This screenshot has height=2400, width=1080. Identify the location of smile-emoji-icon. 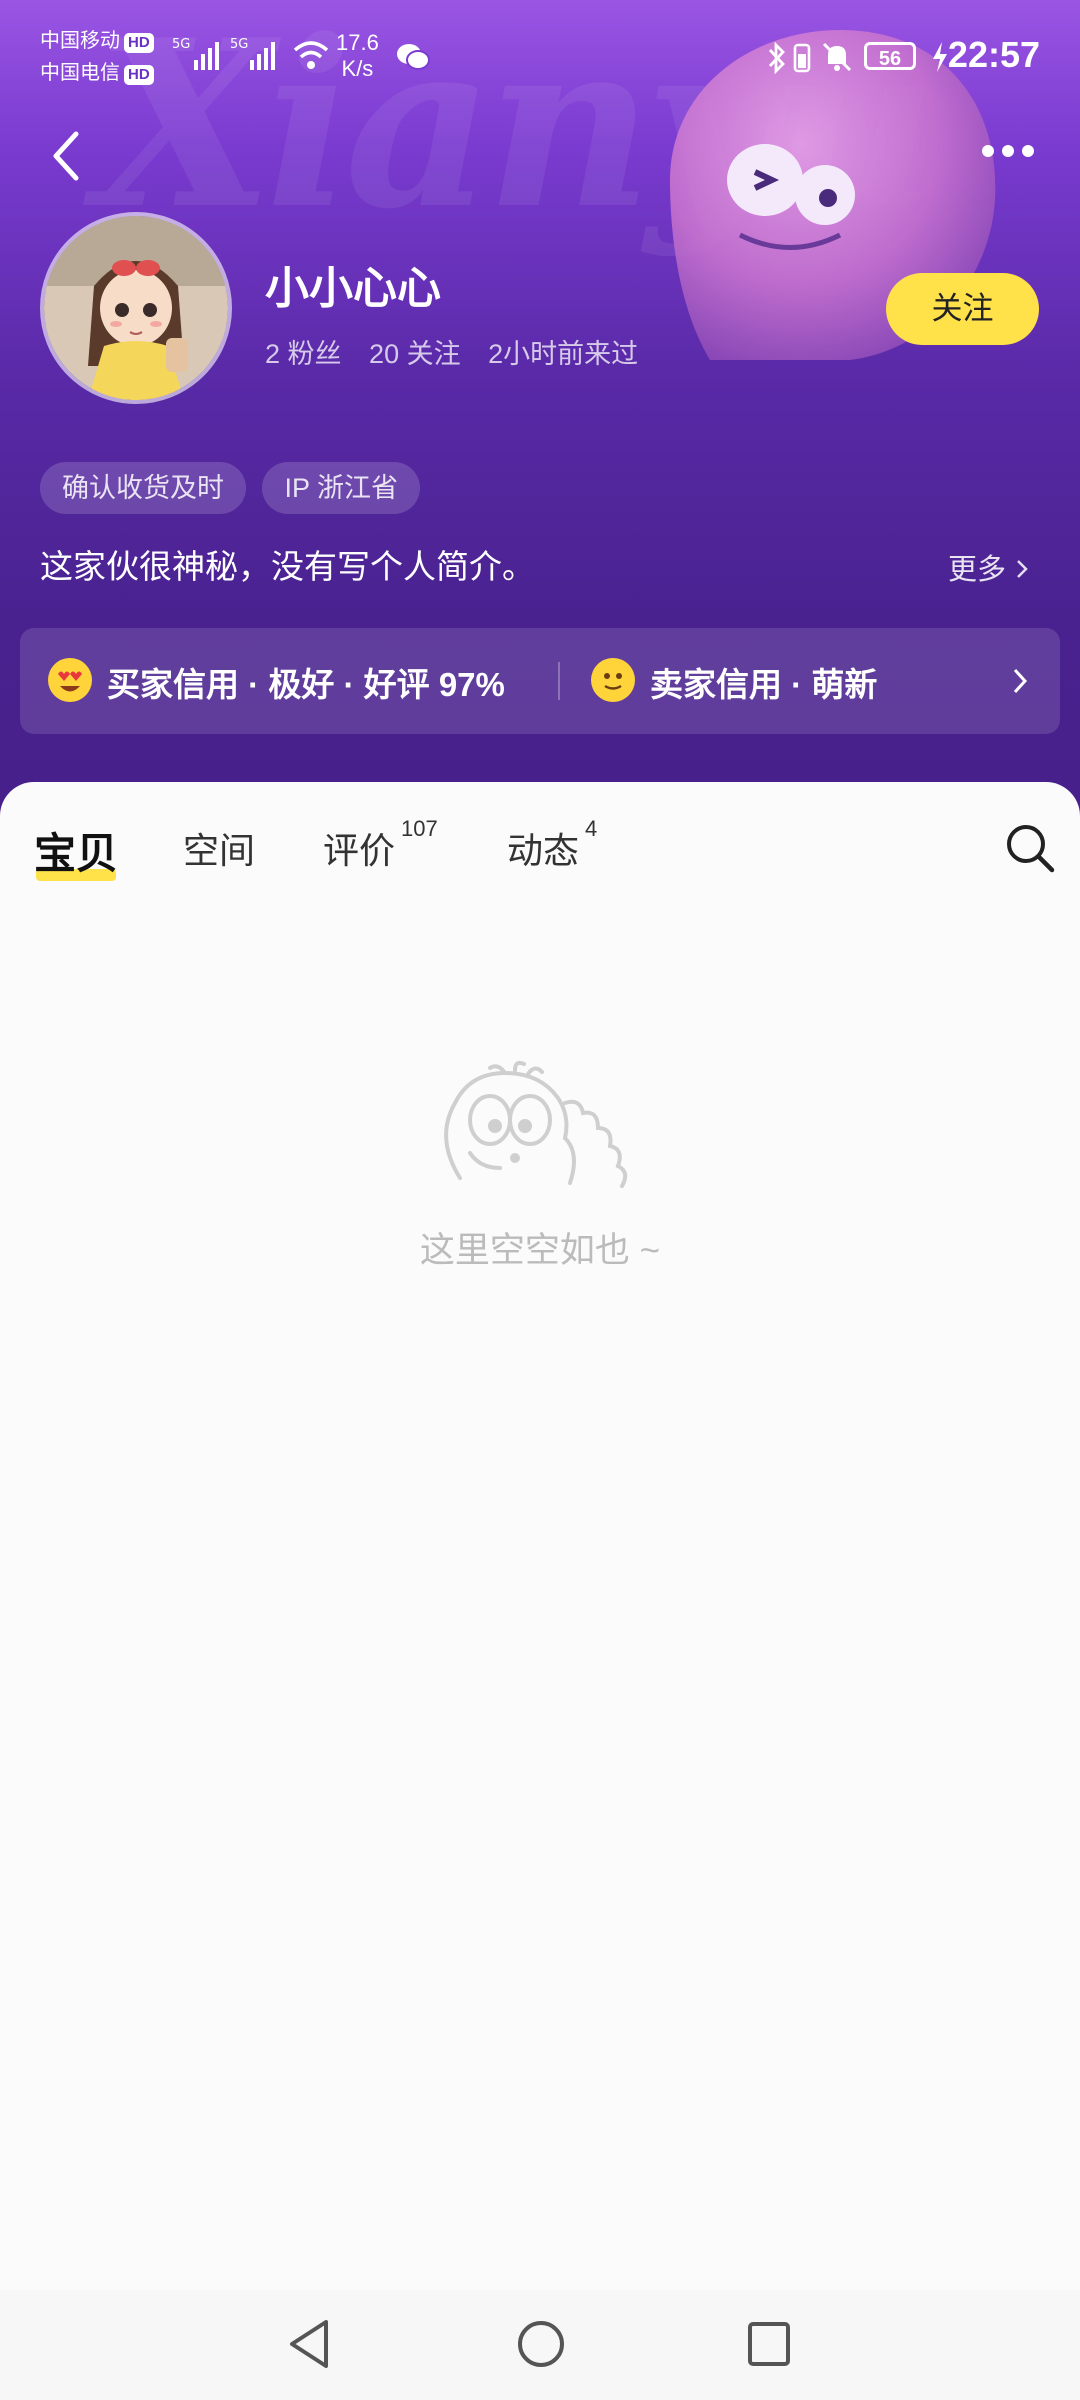
(613, 680).